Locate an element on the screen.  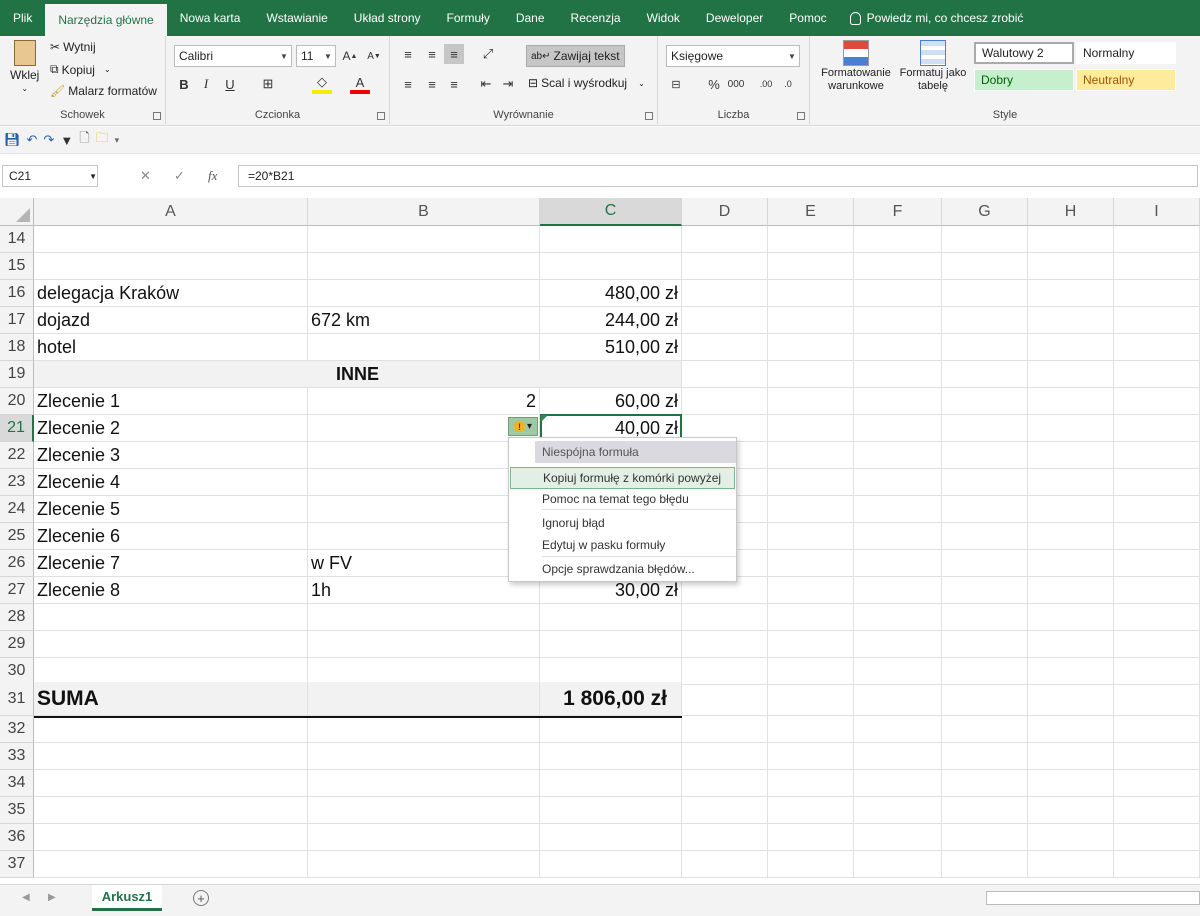
row-header-14: 14 is located at coordinates (17, 239).